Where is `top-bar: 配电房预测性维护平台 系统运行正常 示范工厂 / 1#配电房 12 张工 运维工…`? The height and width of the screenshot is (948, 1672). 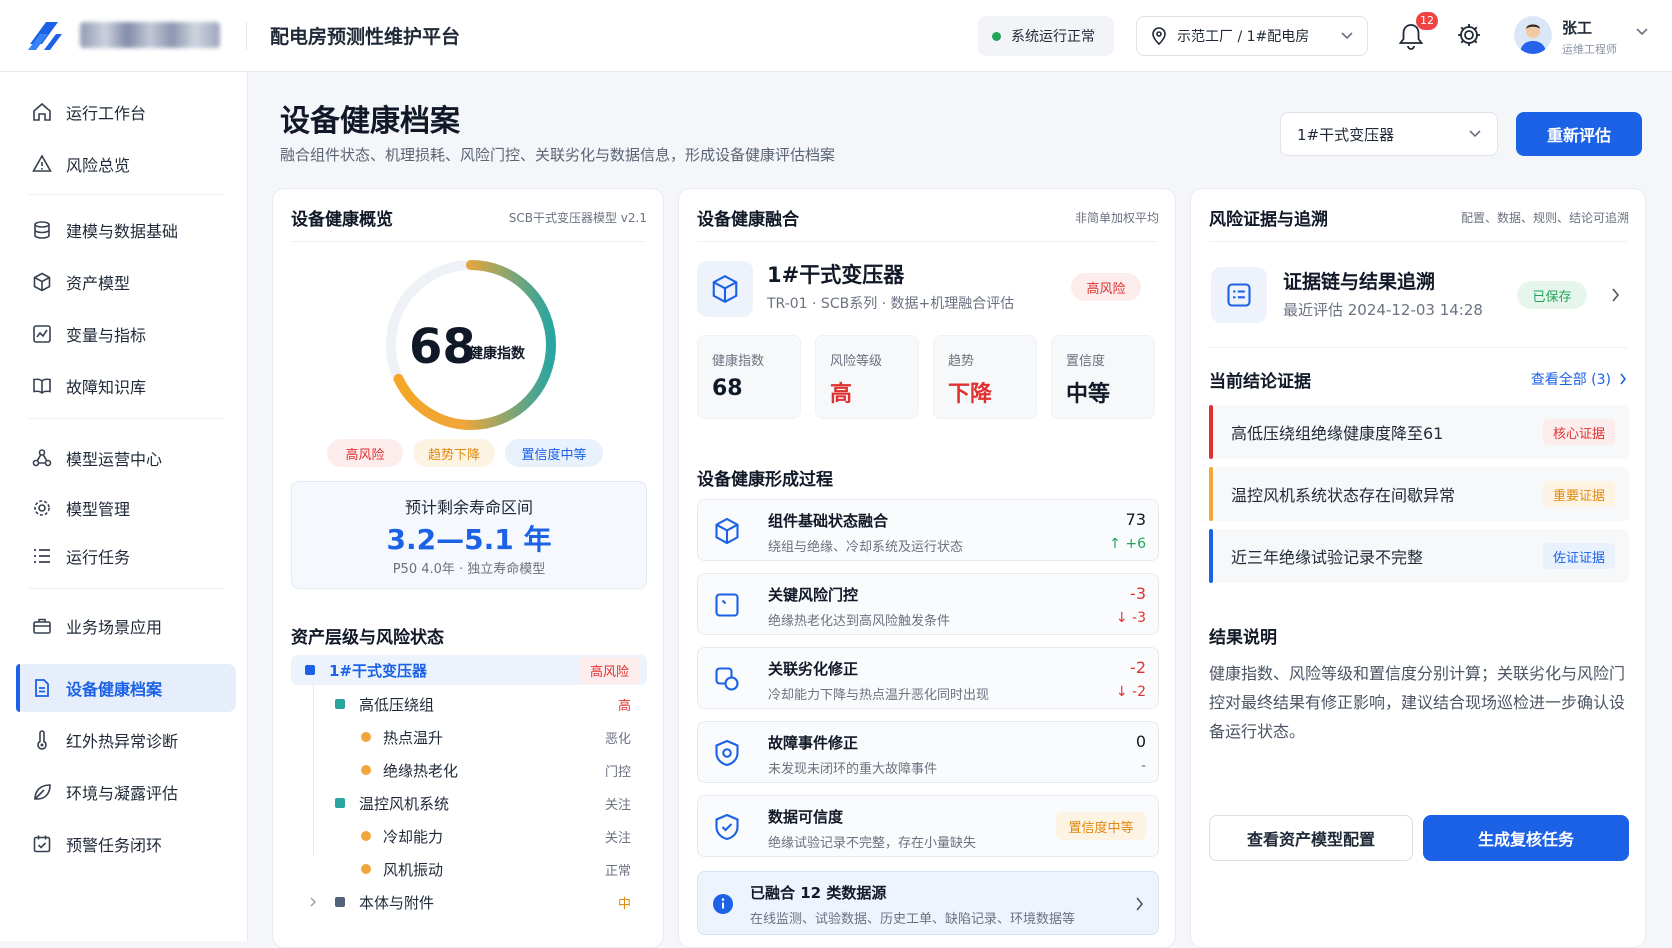 top-bar: 配电房预测性维护平台 系统运行正常 示范工厂 / 1#配电房 12 张工 运维工… is located at coordinates (836, 36).